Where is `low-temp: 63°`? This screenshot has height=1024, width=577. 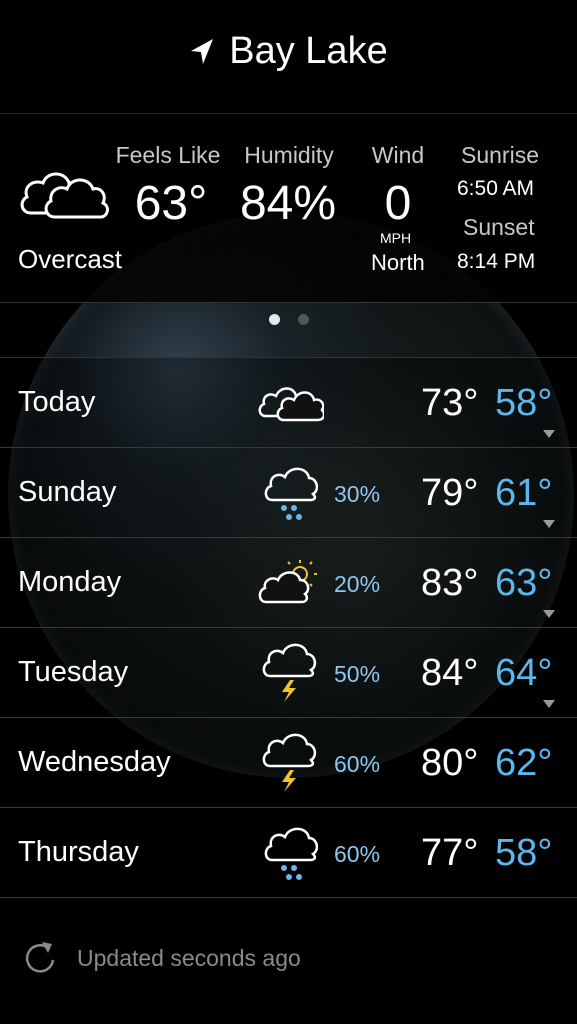 low-temp: 63° is located at coordinates (524, 583).